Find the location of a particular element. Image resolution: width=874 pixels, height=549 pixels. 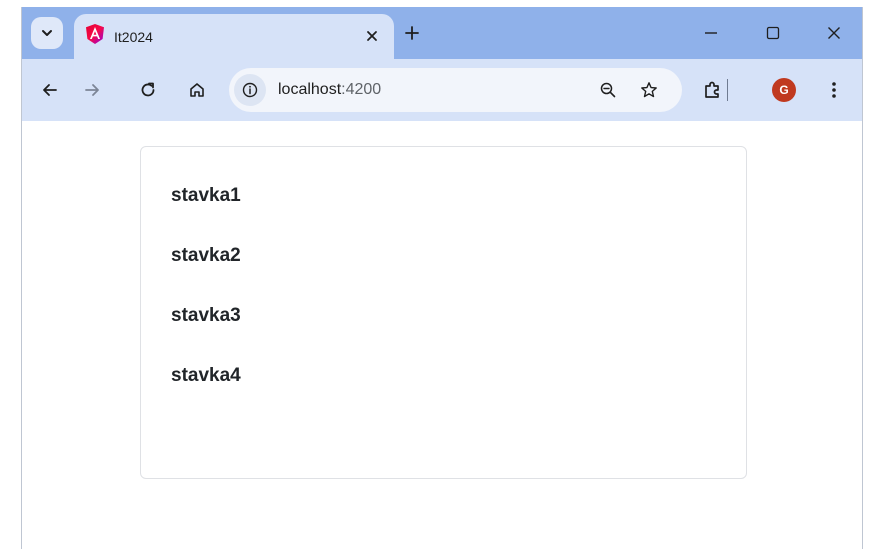

reload-button is located at coordinates (148, 90).